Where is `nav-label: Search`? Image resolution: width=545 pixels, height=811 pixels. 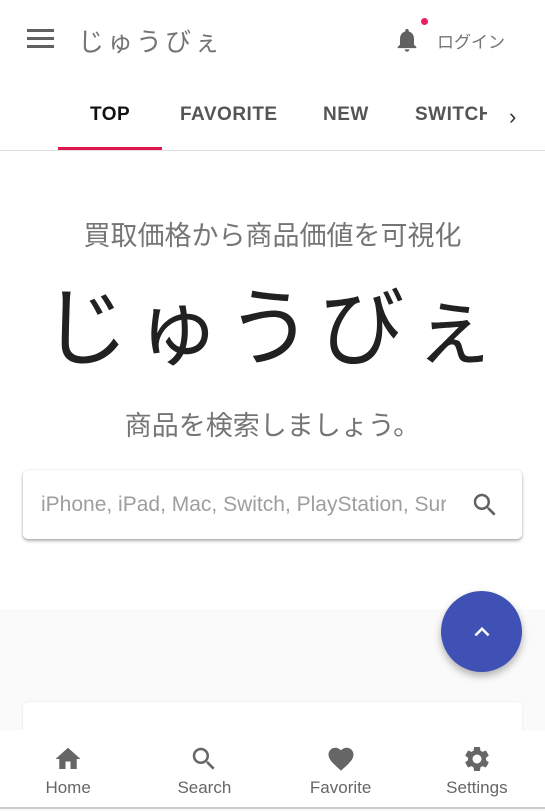
nav-label: Search is located at coordinates (204, 787).